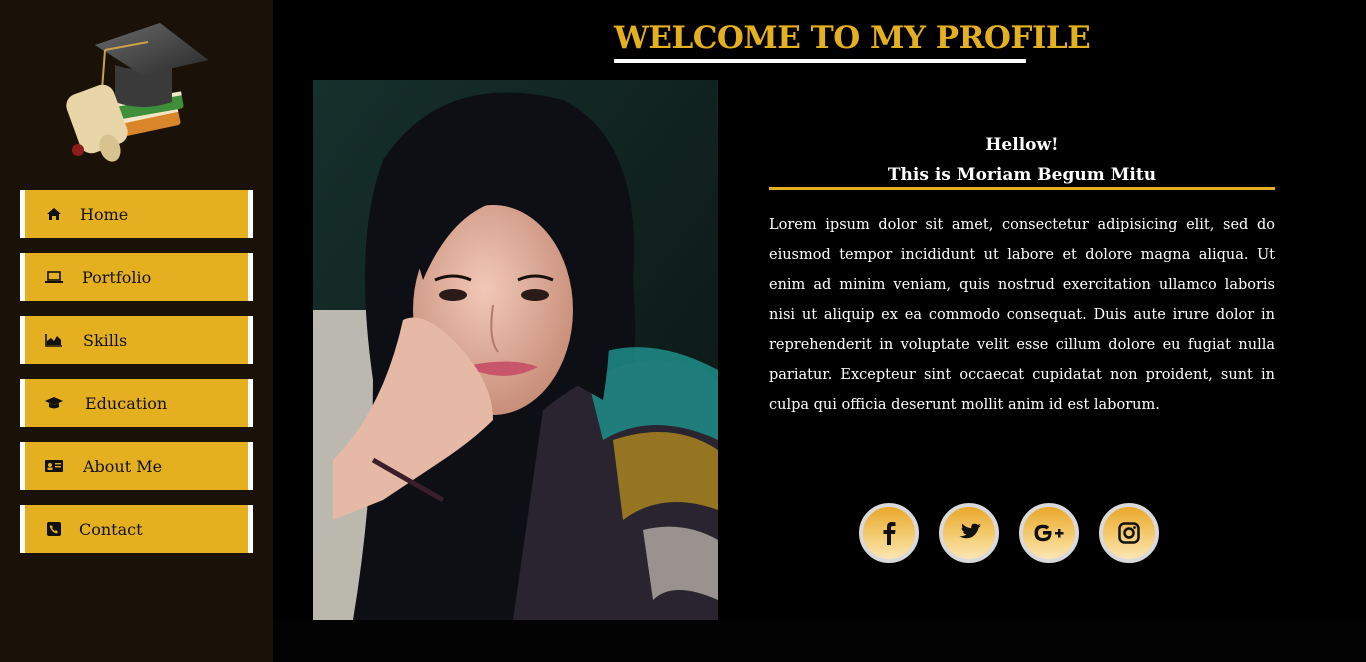 The image size is (1366, 662). Describe the element at coordinates (54, 466) in the screenshot. I see `id-card-icon` at that location.